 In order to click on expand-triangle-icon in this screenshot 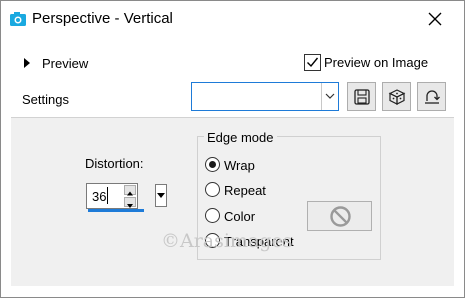, I will do `click(27, 63)`.